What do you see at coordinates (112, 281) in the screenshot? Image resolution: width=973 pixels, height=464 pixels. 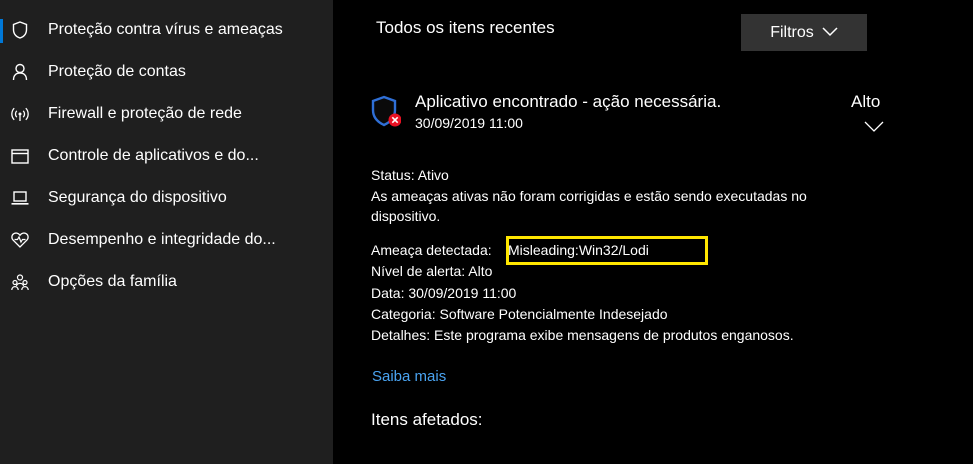 I see `sidebar-item-label: Opções da família` at bounding box center [112, 281].